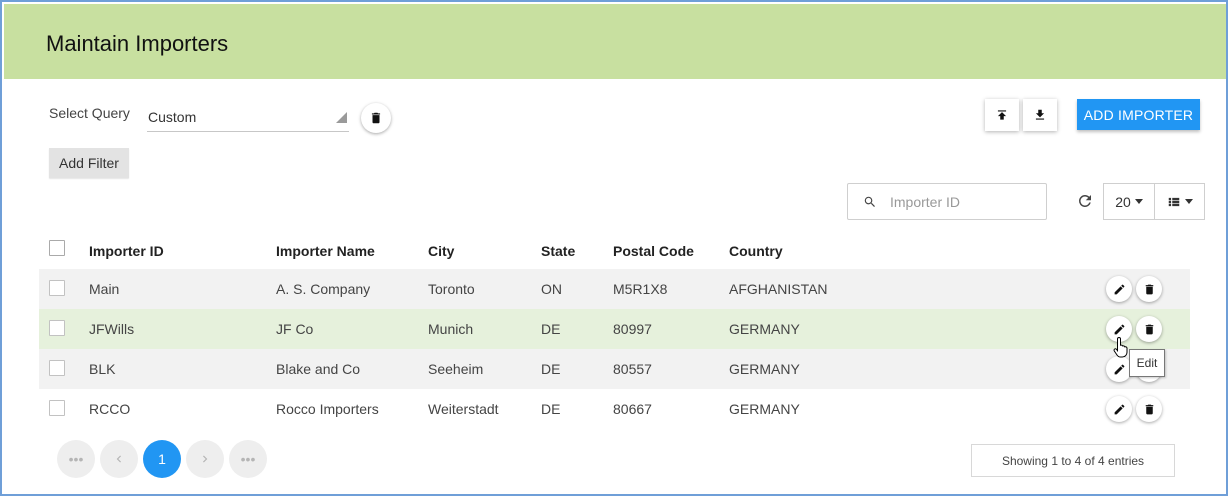 The height and width of the screenshot is (496, 1228). Describe the element at coordinates (162, 459) in the screenshot. I see `pagination-page-button: 1` at that location.